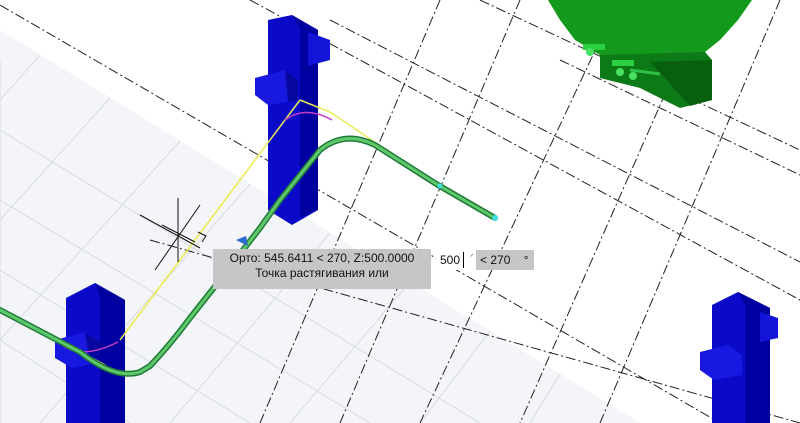 The height and width of the screenshot is (423, 800). I want to click on degree-symbol: °, so click(526, 260).